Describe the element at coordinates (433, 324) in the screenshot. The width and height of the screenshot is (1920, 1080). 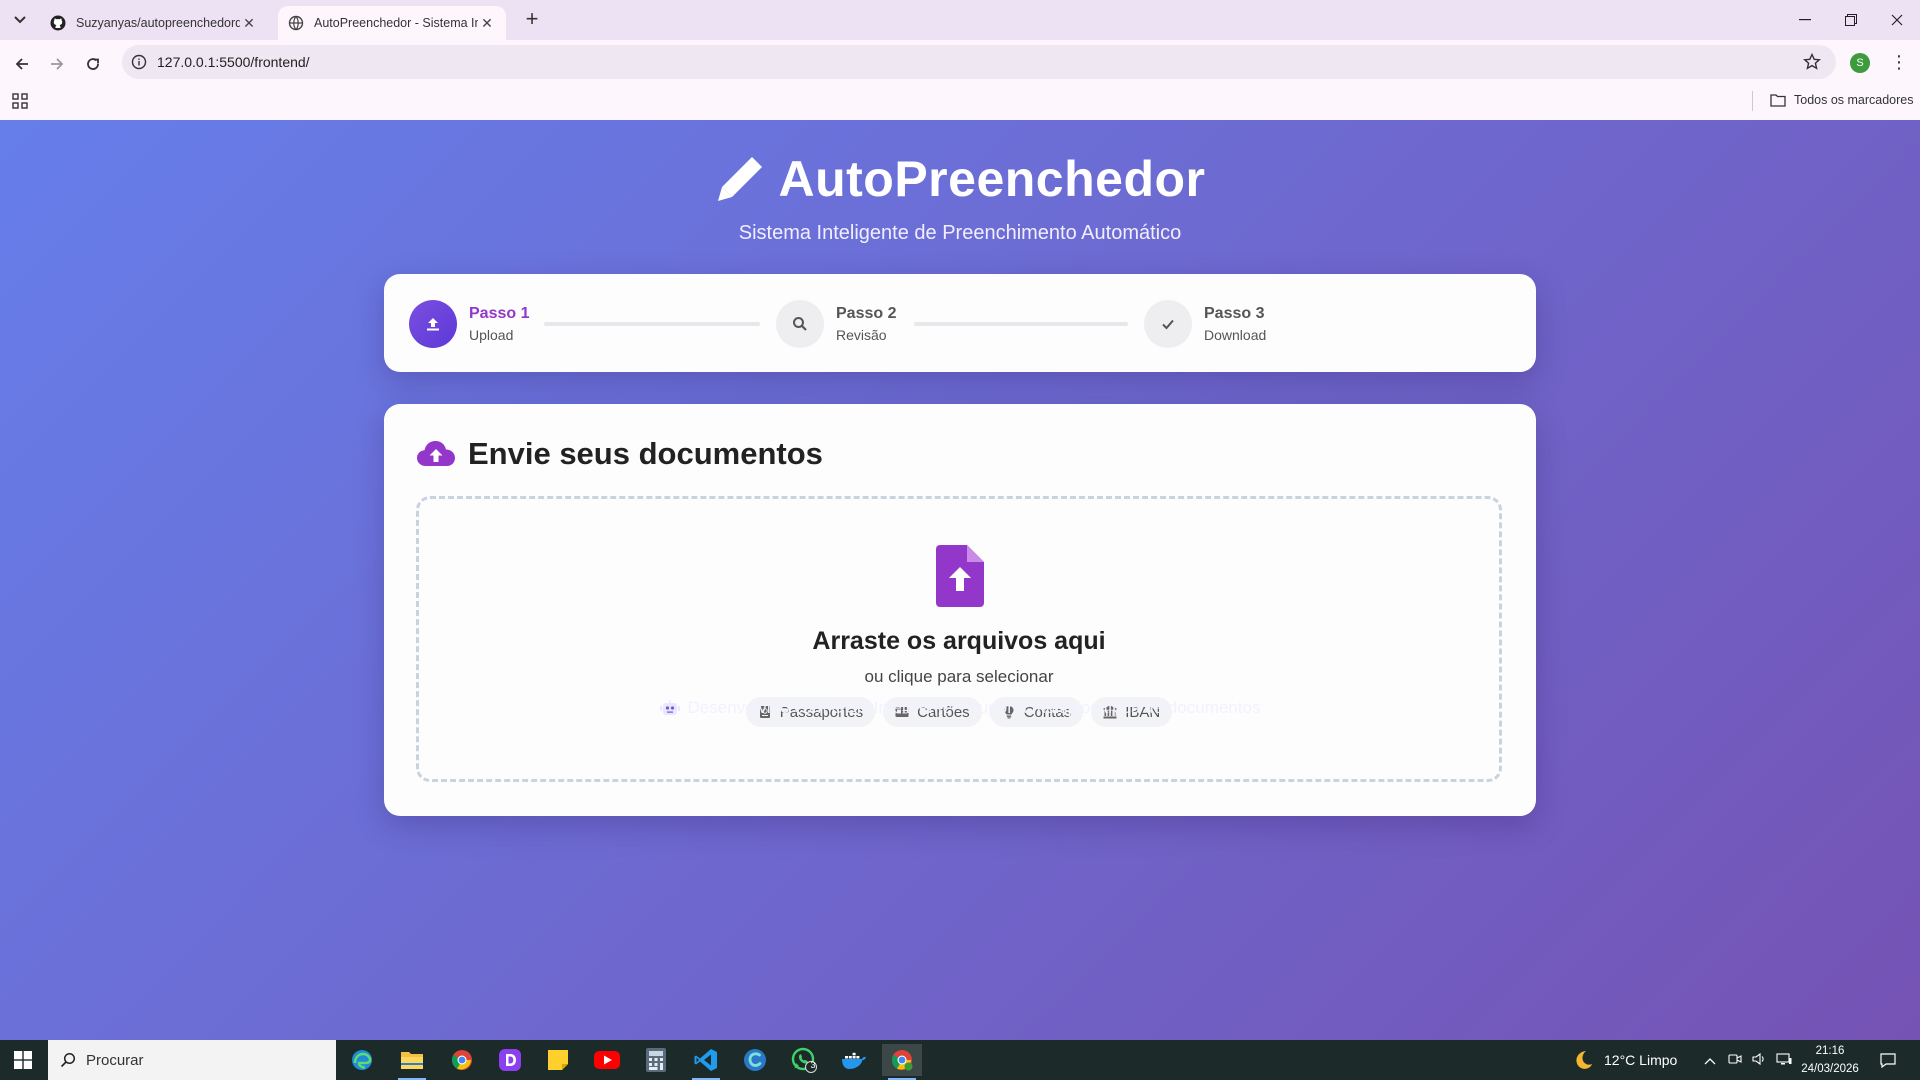
I see `upload-icon` at that location.